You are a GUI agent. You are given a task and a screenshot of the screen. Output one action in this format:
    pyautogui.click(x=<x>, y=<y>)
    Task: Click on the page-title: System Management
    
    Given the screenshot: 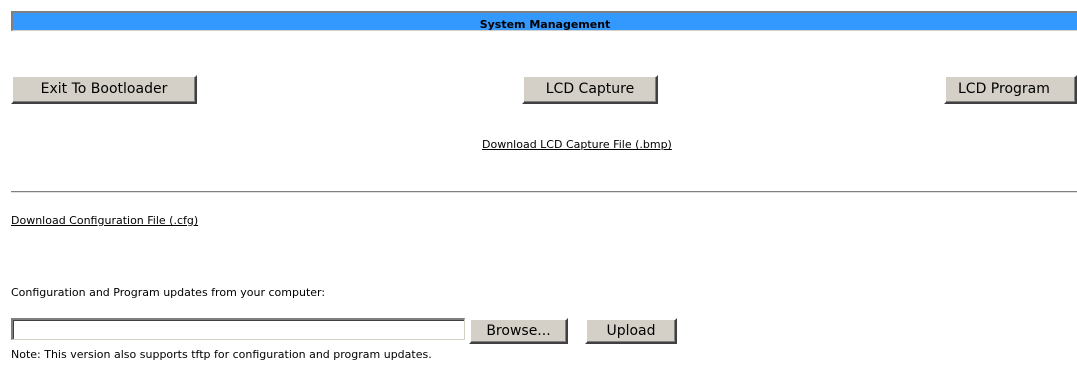 What is the action you would take?
    pyautogui.click(x=545, y=24)
    